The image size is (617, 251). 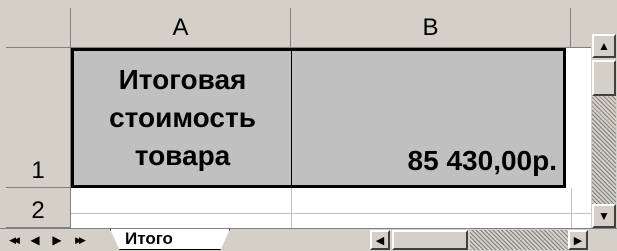 I want to click on arrow-up-icon: ▲, so click(x=604, y=46).